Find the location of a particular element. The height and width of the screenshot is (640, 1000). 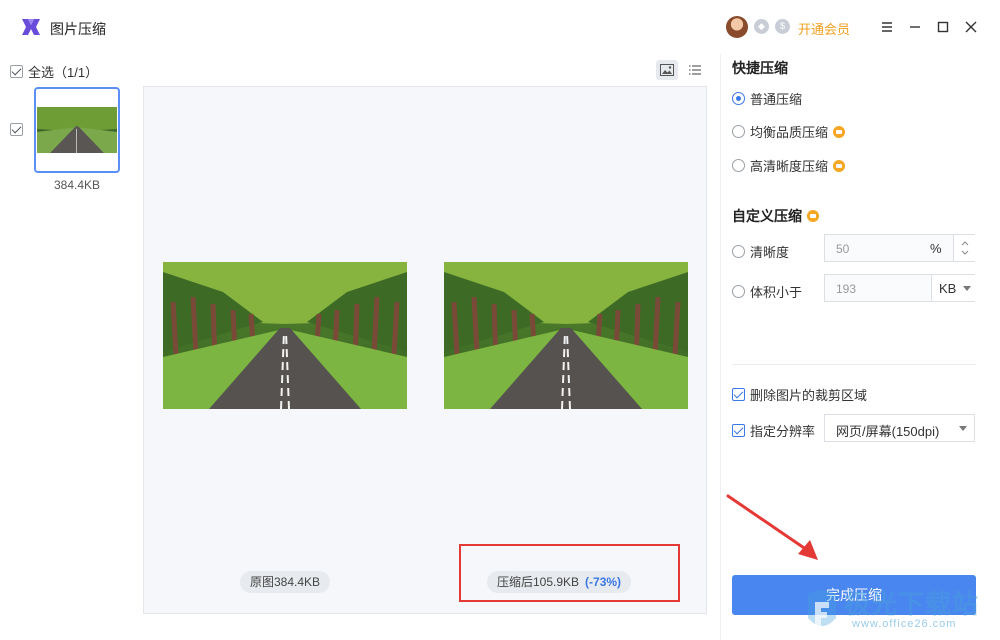

list-view-toggle is located at coordinates (695, 70).